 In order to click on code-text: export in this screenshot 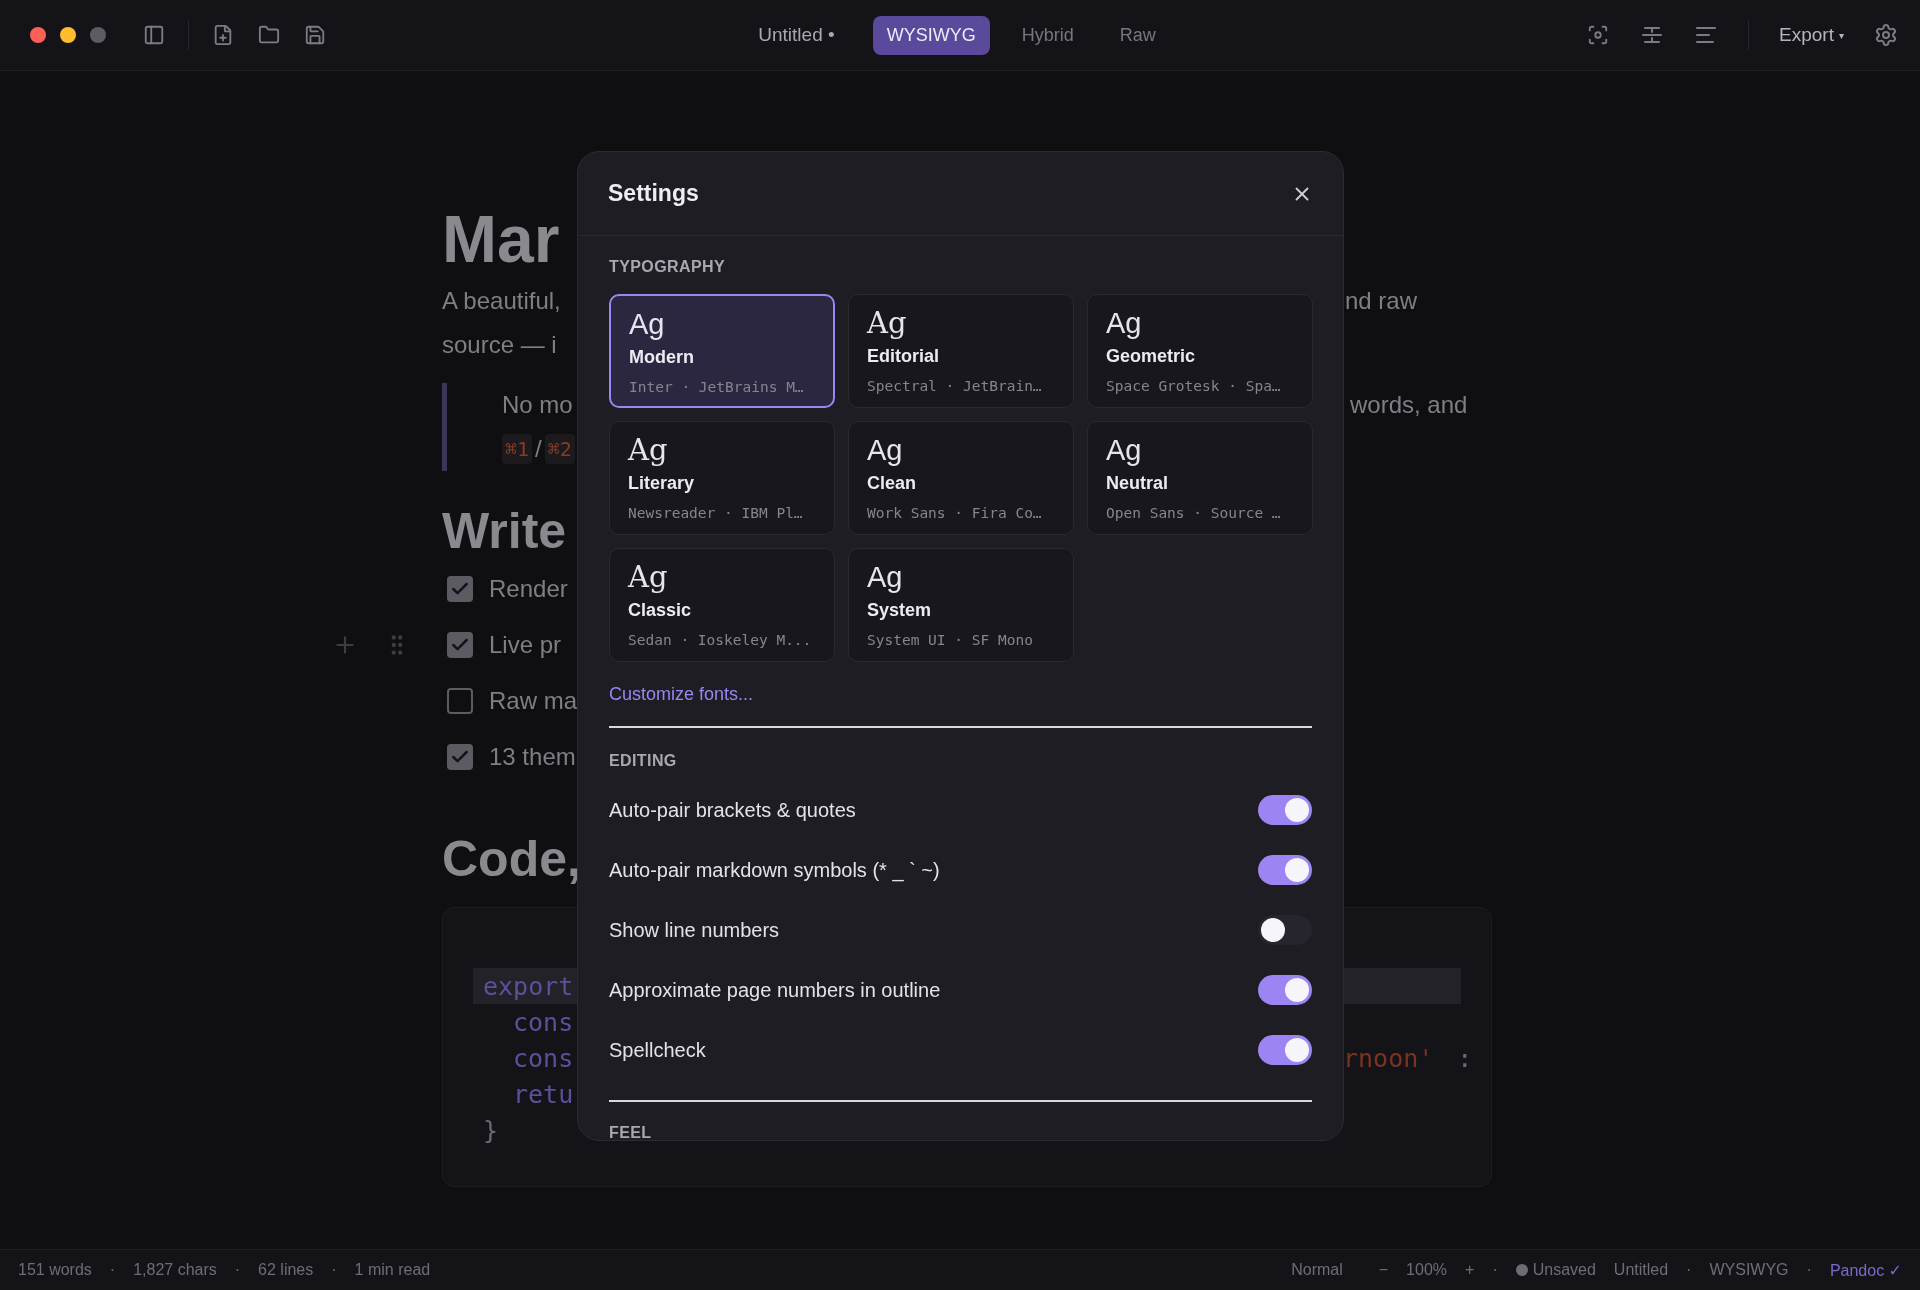, I will do `click(528, 986)`.